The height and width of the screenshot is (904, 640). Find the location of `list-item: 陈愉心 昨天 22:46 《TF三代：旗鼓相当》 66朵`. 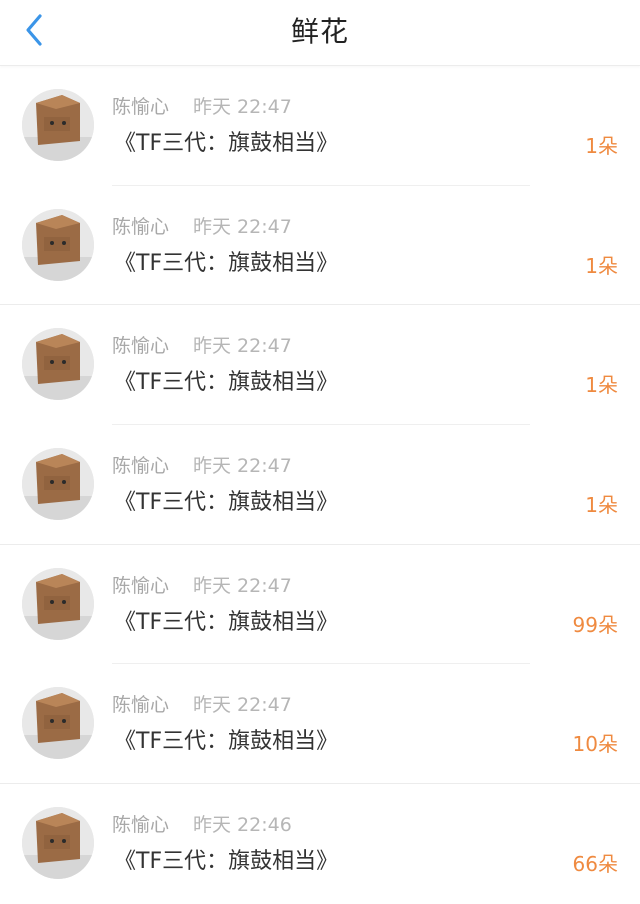

list-item: 陈愉心 昨天 22:46 《TF三代：旗鼓相当》 66朵 is located at coordinates (320, 844).